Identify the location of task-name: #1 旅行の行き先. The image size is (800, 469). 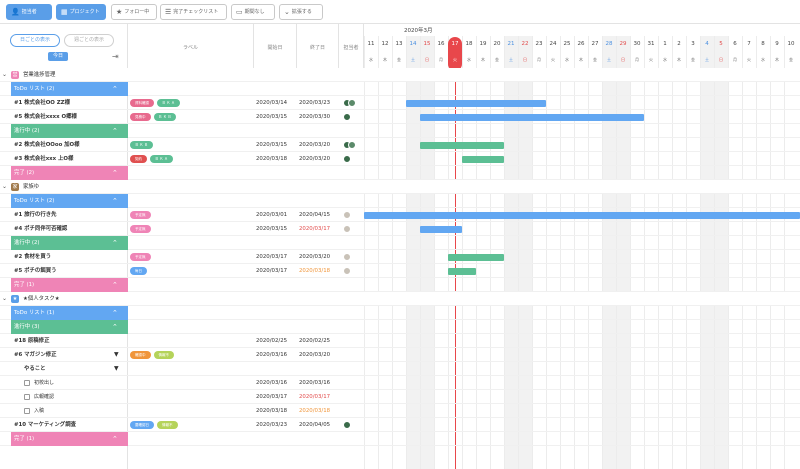
(35, 215).